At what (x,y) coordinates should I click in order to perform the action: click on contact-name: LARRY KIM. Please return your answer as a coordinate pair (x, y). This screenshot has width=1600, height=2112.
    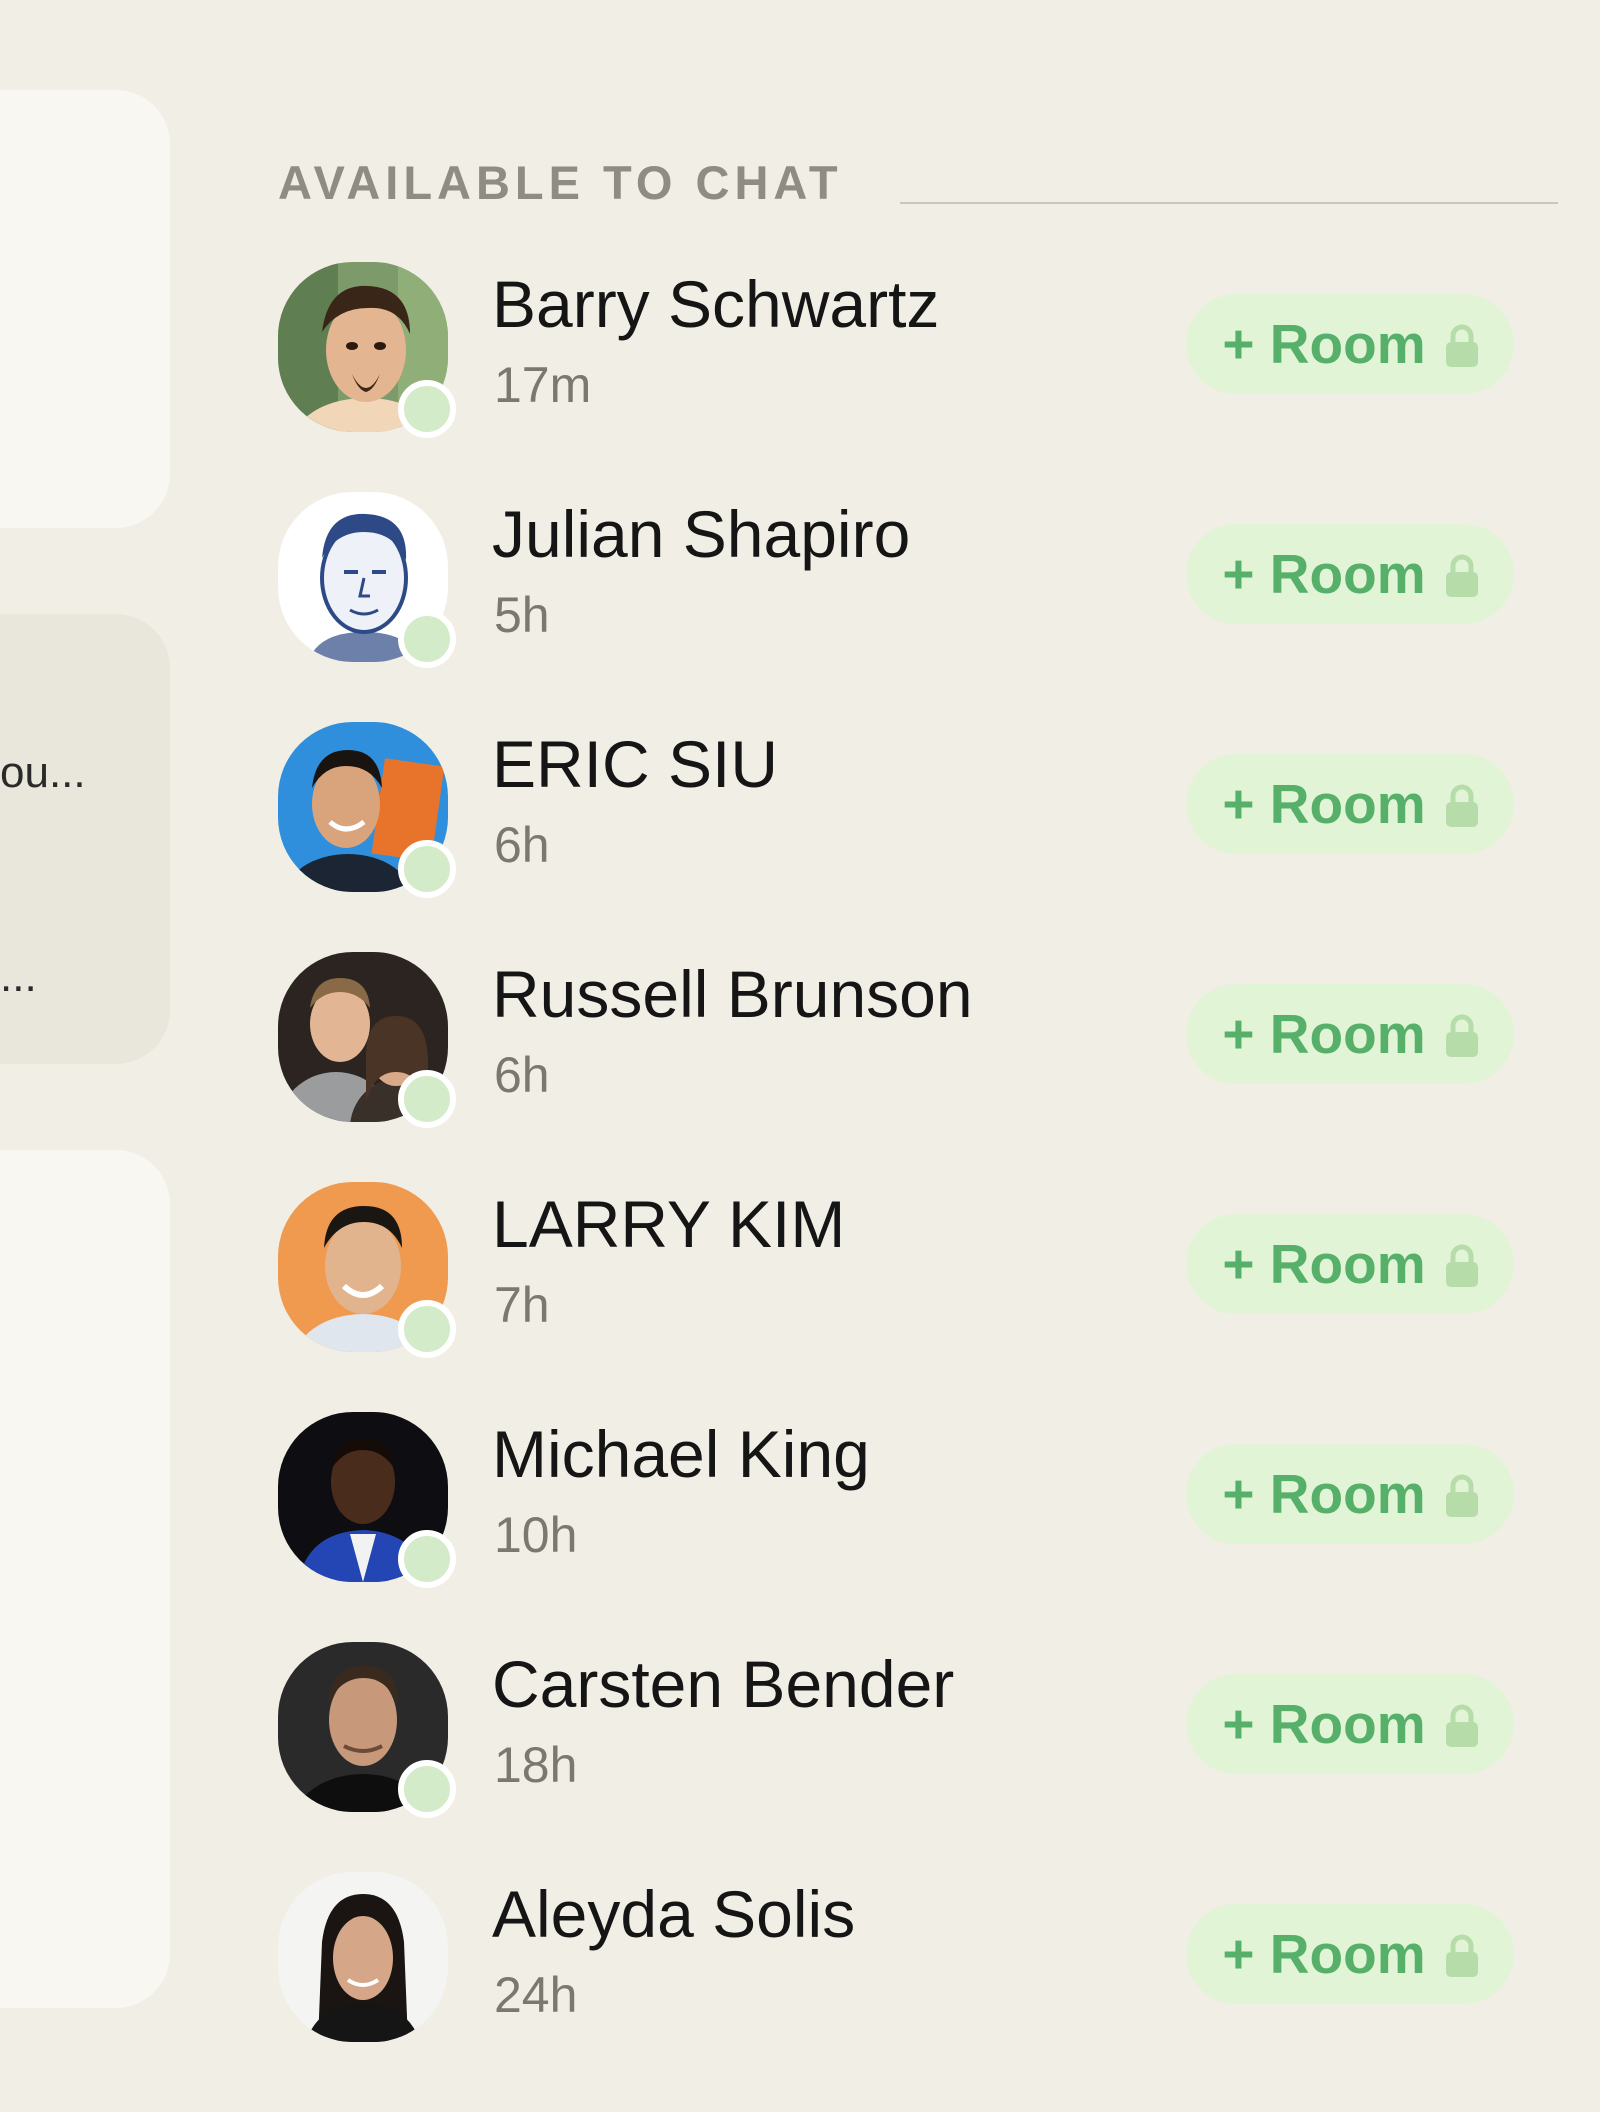
    Looking at the image, I should click on (669, 1224).